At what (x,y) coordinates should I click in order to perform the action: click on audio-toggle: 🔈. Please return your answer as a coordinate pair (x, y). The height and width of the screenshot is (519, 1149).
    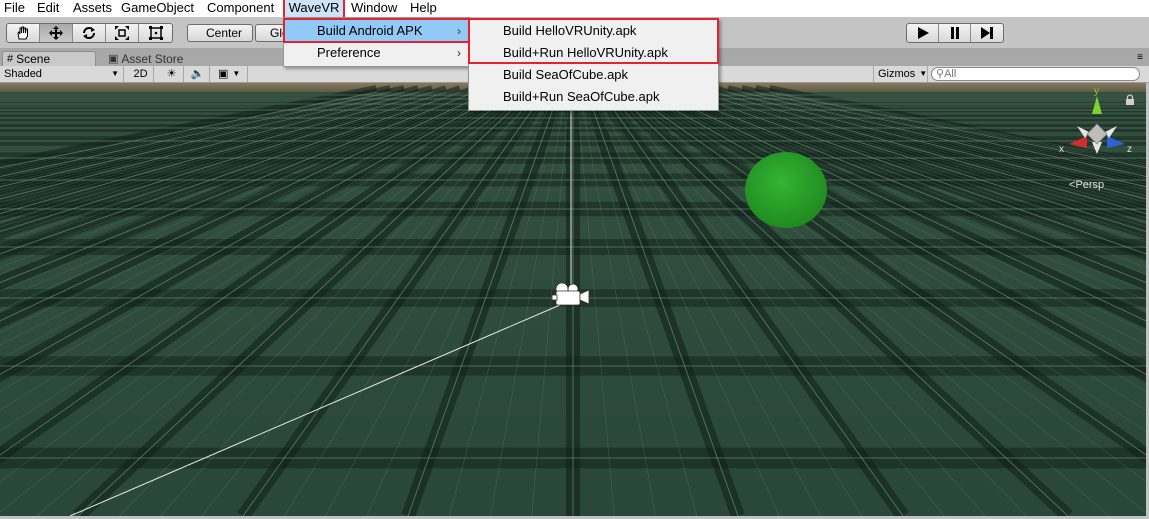
    Looking at the image, I should click on (198, 74).